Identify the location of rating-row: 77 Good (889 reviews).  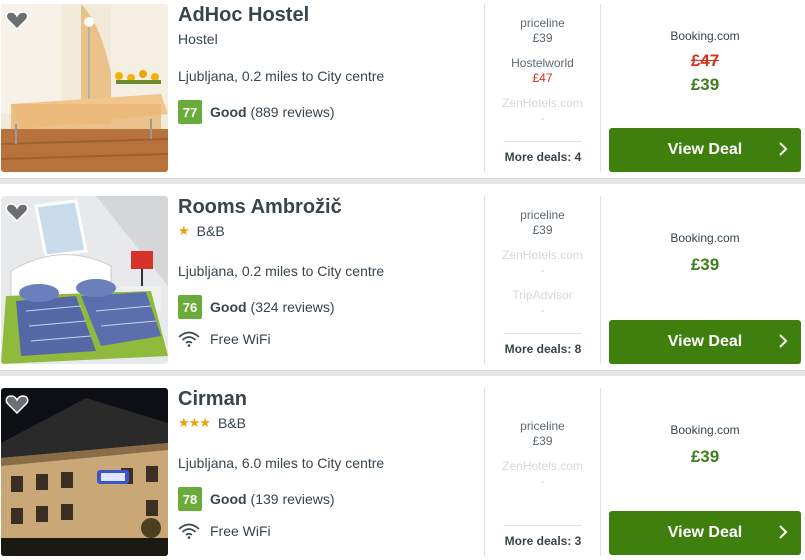
(256, 112).